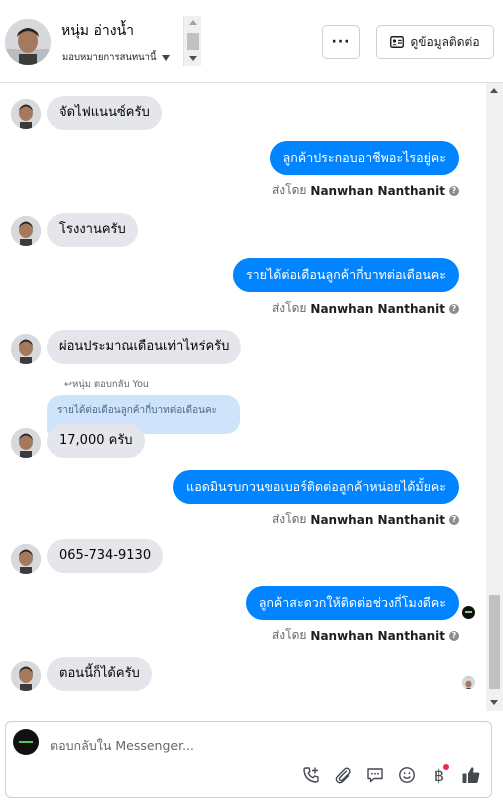 Image resolution: width=503 pixels, height=806 pixels. What do you see at coordinates (311, 775) in the screenshot?
I see `add-call-icon` at bounding box center [311, 775].